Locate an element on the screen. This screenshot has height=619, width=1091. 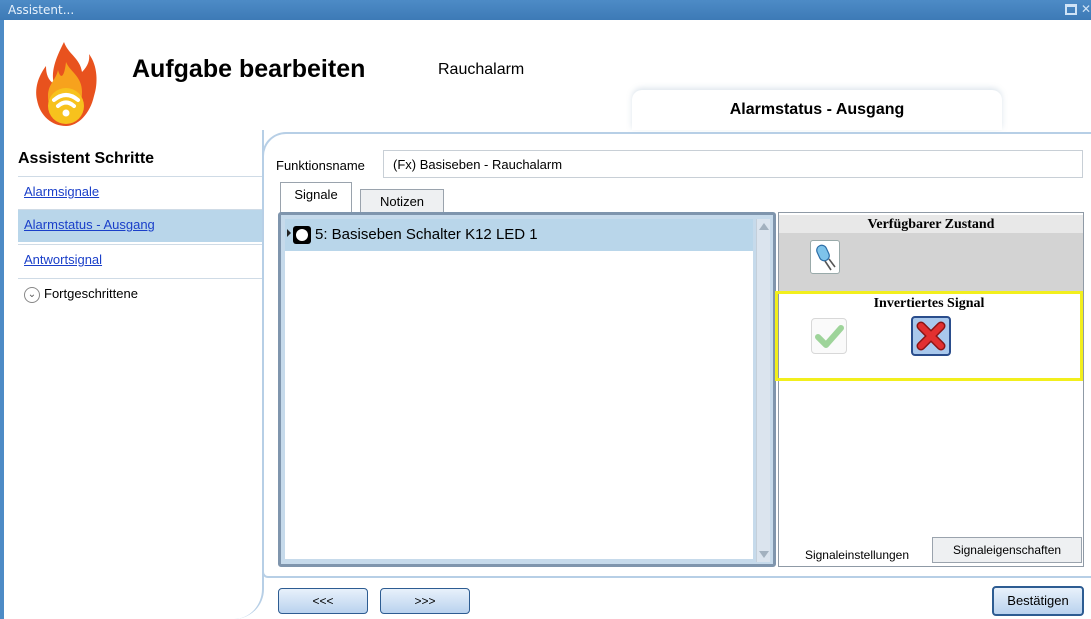
inverted-signal-section: Invertiertes Signal is located at coordinates (929, 336).